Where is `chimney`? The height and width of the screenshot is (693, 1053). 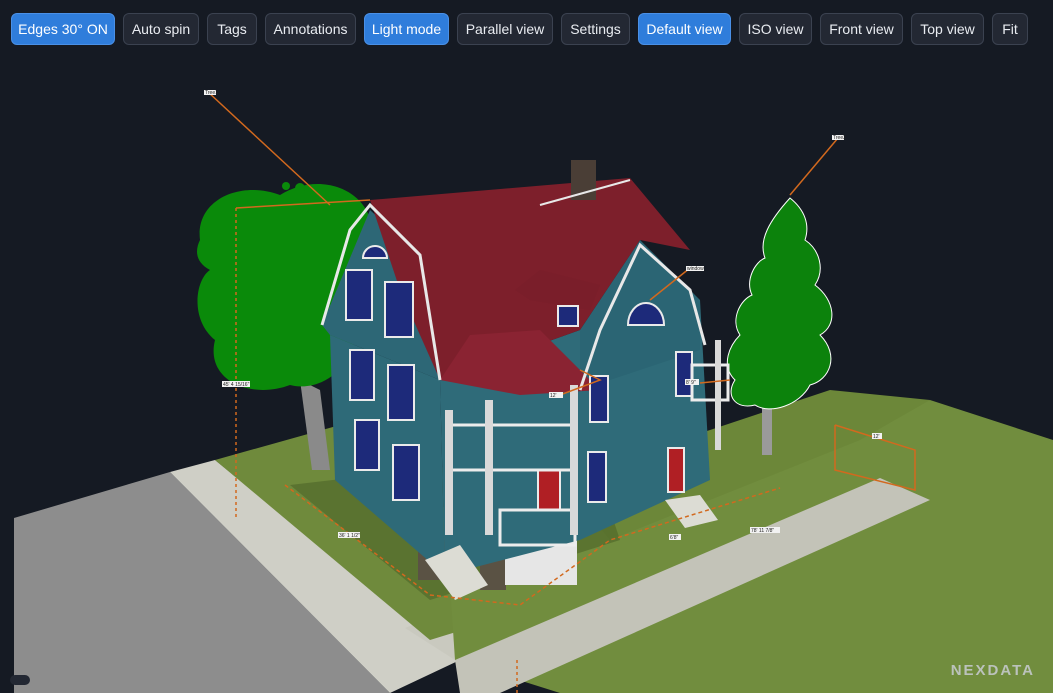 chimney is located at coordinates (583, 180).